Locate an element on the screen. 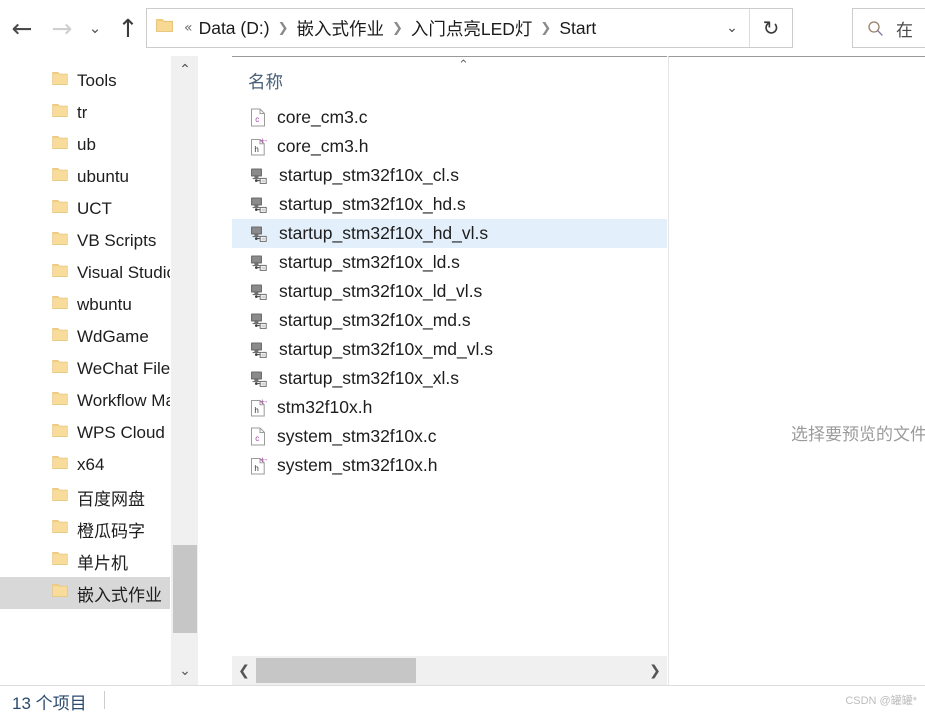  sidebar-item-6: Visual Studio 2 is located at coordinates (99, 273).